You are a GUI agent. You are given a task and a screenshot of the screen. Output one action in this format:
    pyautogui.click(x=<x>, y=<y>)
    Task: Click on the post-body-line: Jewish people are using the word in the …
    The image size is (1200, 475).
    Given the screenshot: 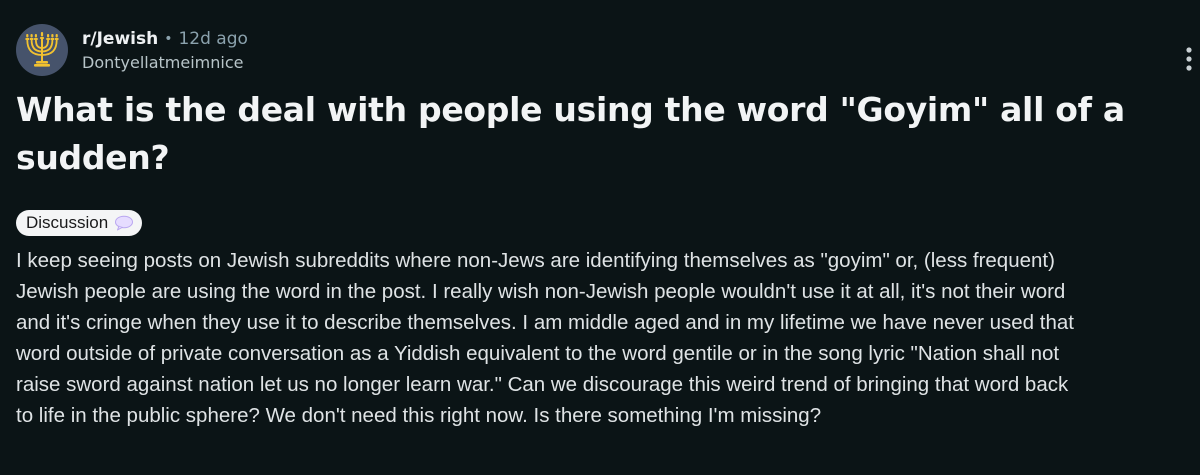 What is the action you would take?
    pyautogui.click(x=541, y=291)
    